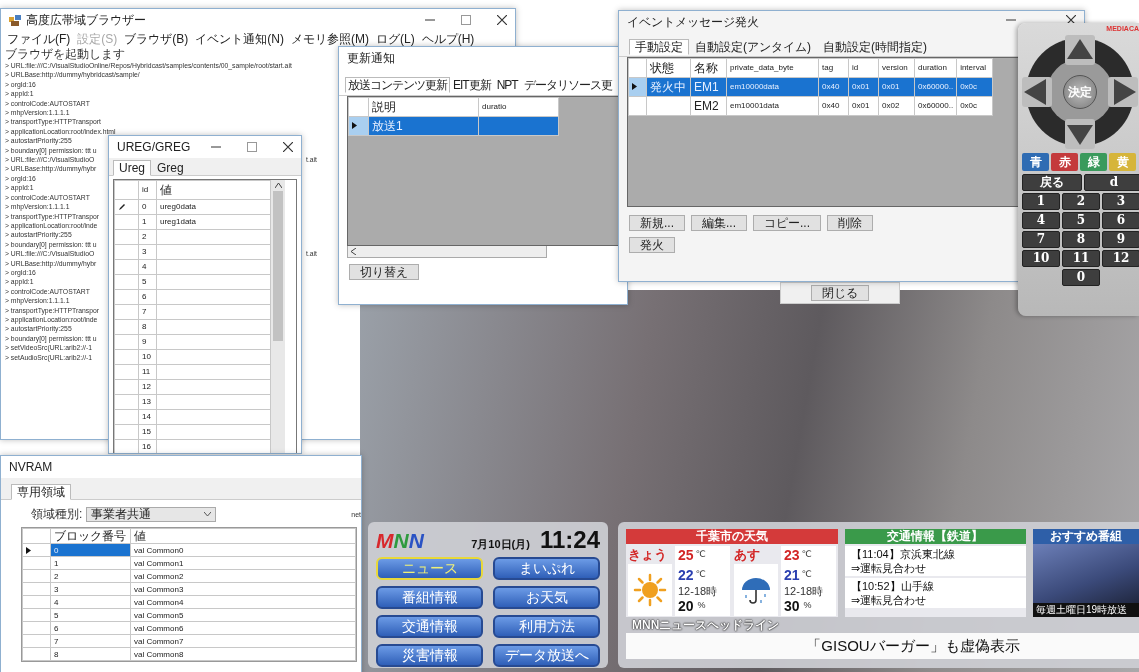 This screenshot has height=672, width=1139. What do you see at coordinates (1093, 162) in the screenshot?
I see `color-key: 緑` at bounding box center [1093, 162].